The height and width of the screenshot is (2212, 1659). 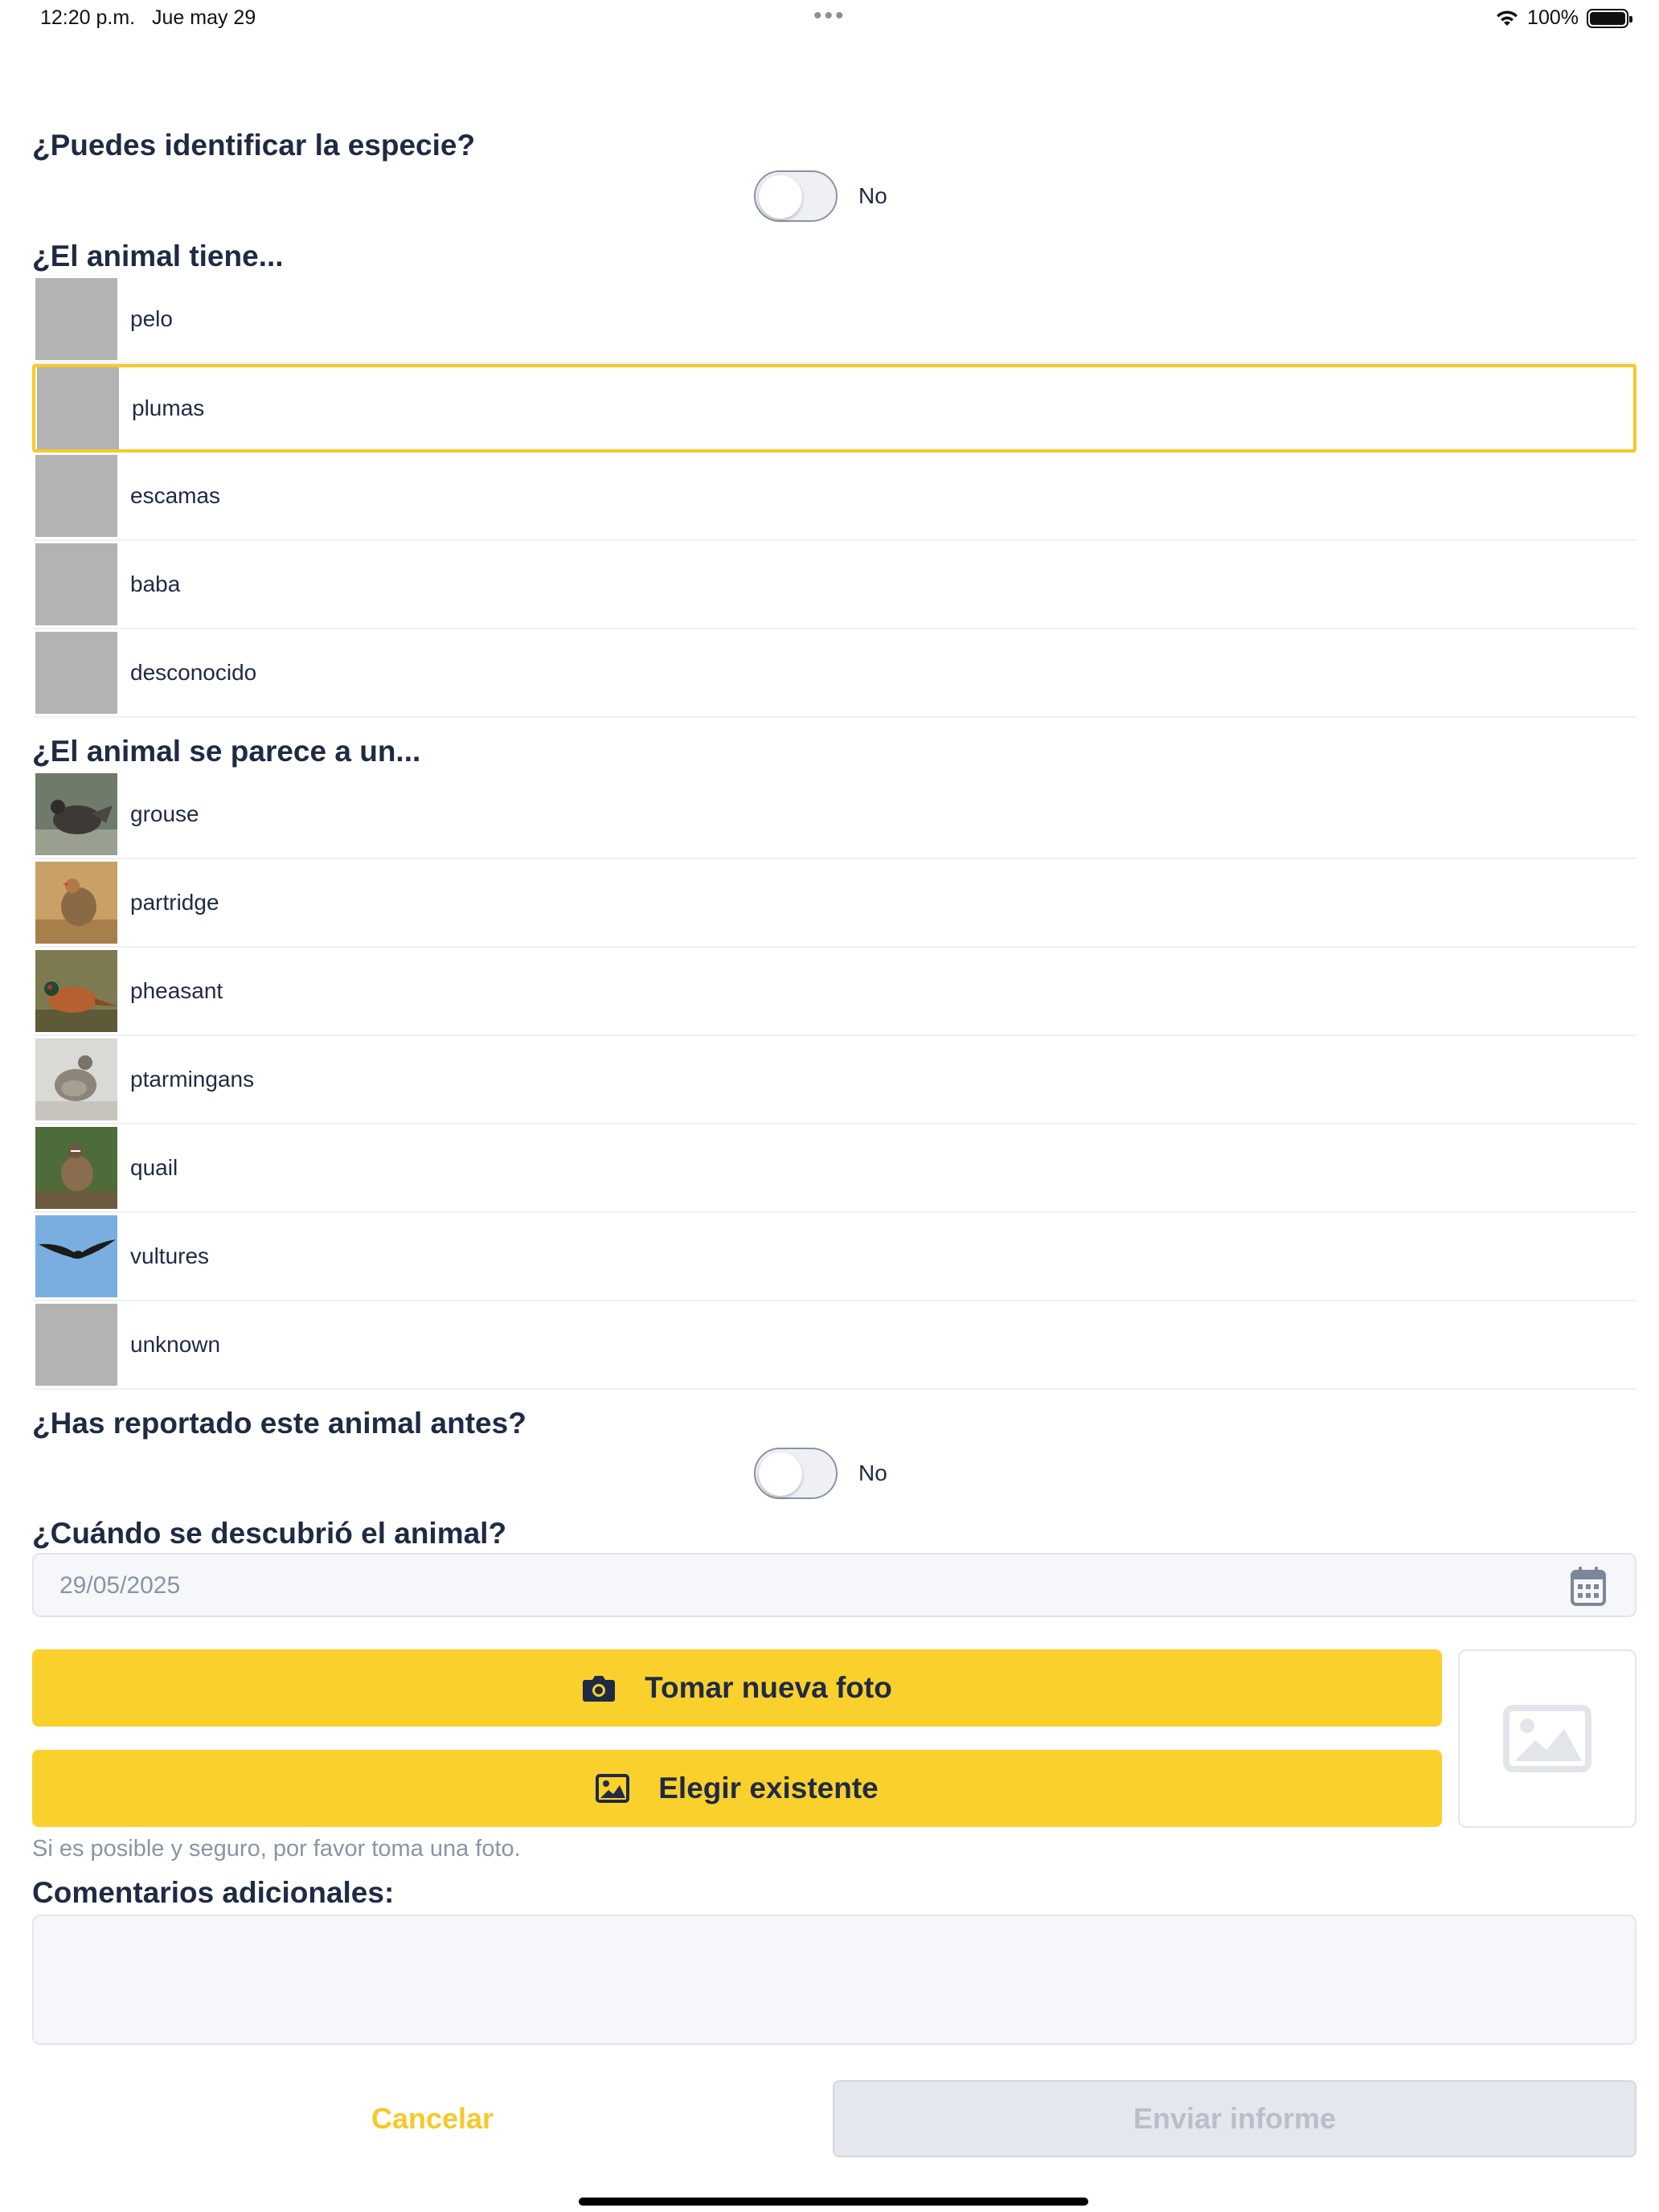 I want to click on vulture-photo, so click(x=76, y=1256).